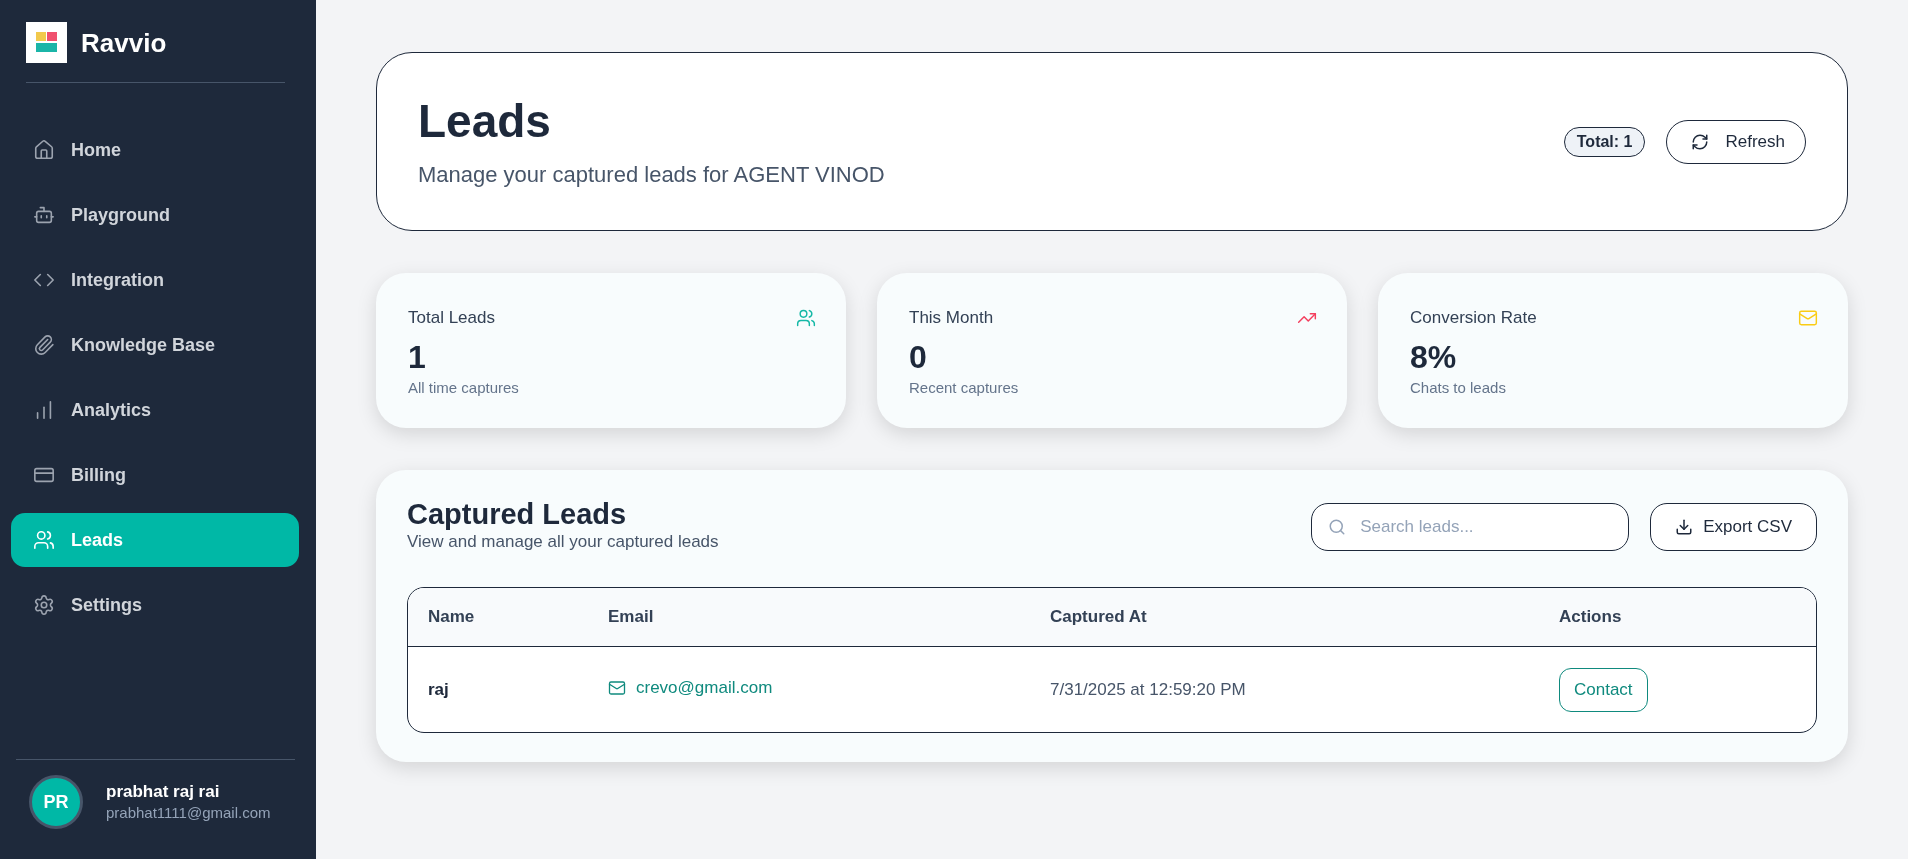  What do you see at coordinates (44, 540) in the screenshot?
I see `users-icon` at bounding box center [44, 540].